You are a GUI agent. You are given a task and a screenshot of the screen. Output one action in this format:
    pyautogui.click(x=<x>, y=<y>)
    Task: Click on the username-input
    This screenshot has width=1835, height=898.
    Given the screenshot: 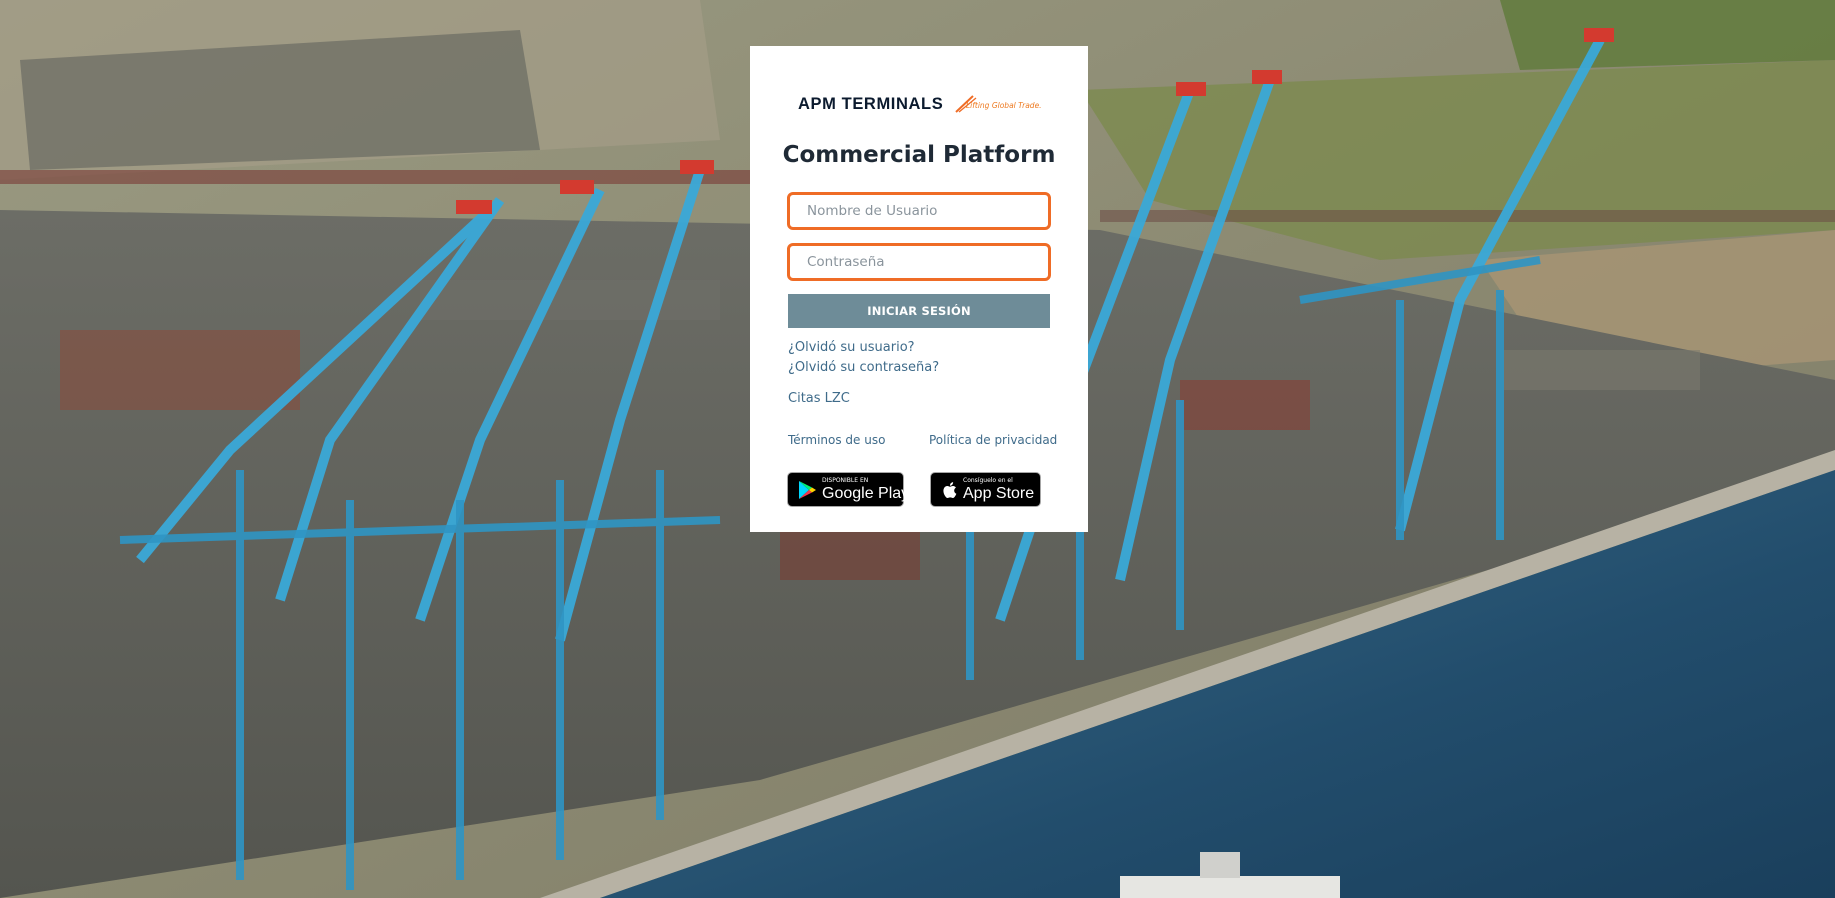 What is the action you would take?
    pyautogui.click(x=919, y=211)
    